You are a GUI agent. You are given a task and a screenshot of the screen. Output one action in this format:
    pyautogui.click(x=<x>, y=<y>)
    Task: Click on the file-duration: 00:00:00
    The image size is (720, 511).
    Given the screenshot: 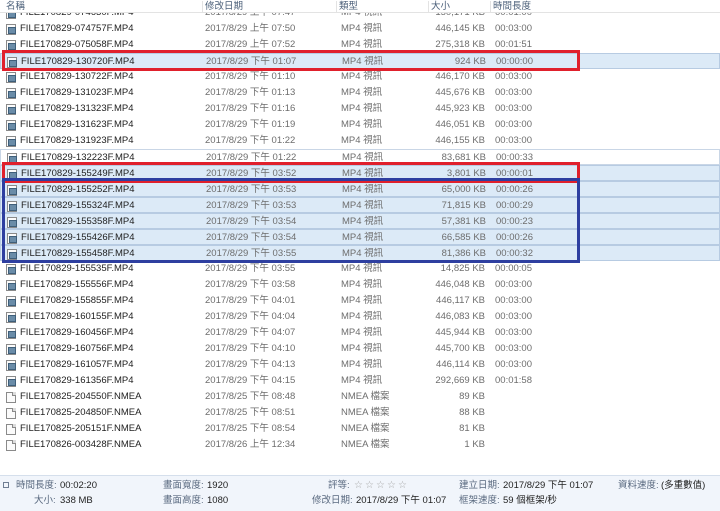 What is the action you would take?
    pyautogui.click(x=514, y=61)
    